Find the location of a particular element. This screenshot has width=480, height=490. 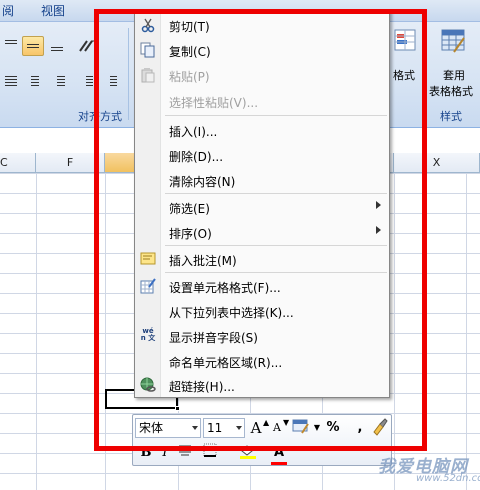

table-style-icon is located at coordinates (453, 41).